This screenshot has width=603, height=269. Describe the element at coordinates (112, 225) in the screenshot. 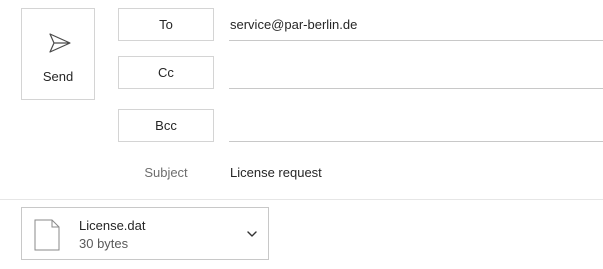

I see `attachment-name: License.dat` at that location.